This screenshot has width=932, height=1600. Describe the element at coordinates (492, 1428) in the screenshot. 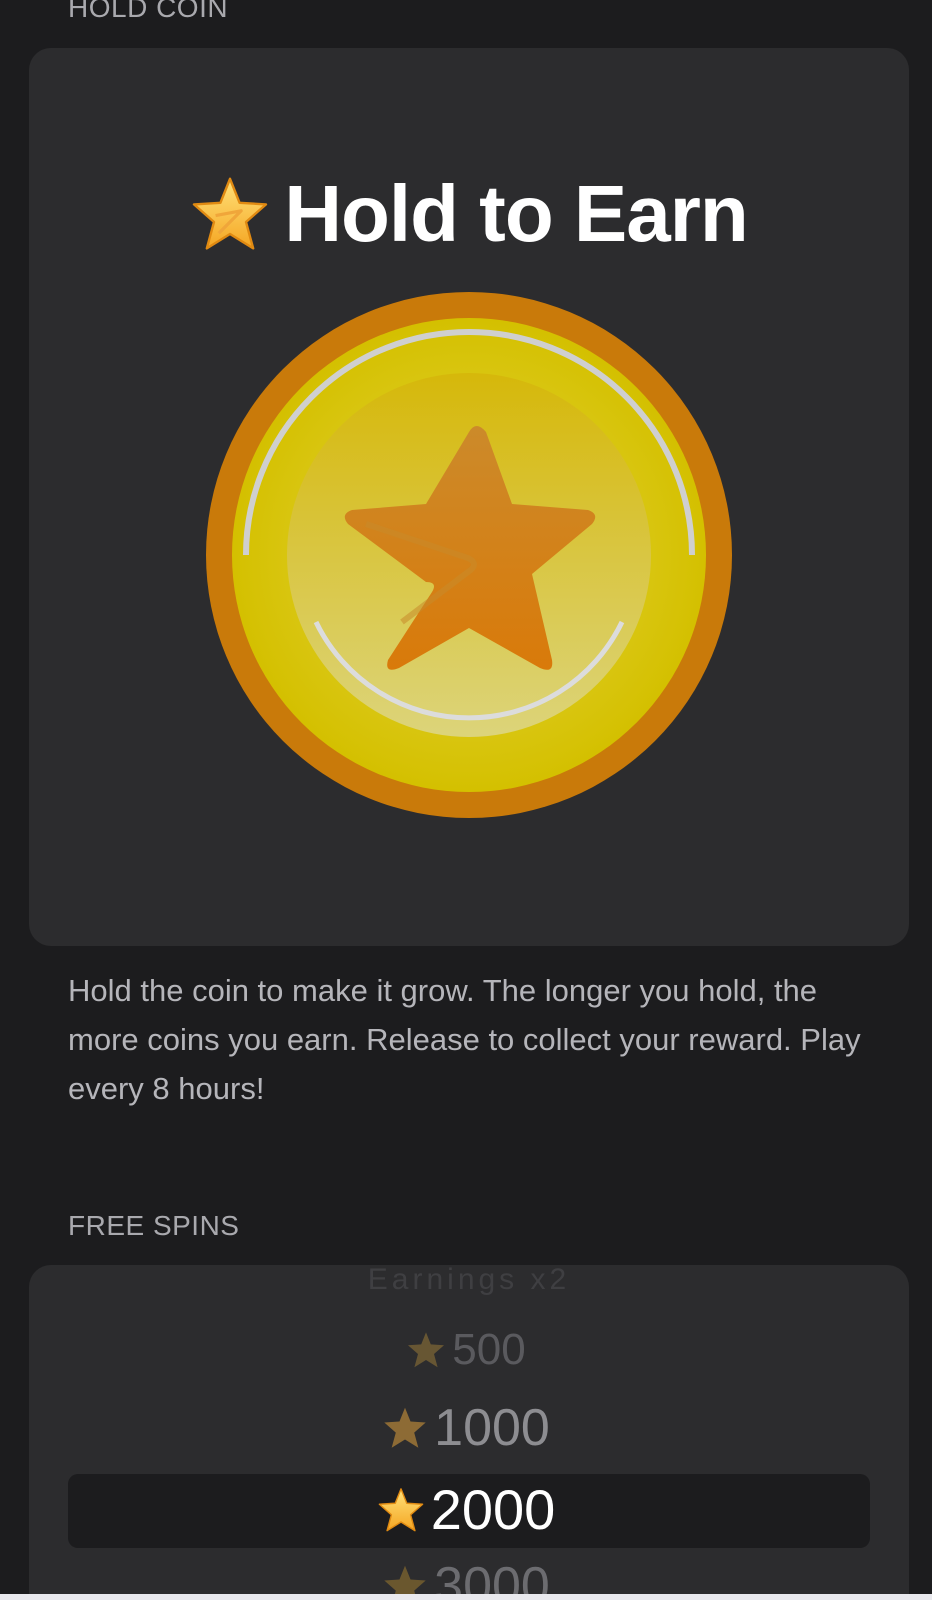

I see `picker-option-label: 1000` at that location.